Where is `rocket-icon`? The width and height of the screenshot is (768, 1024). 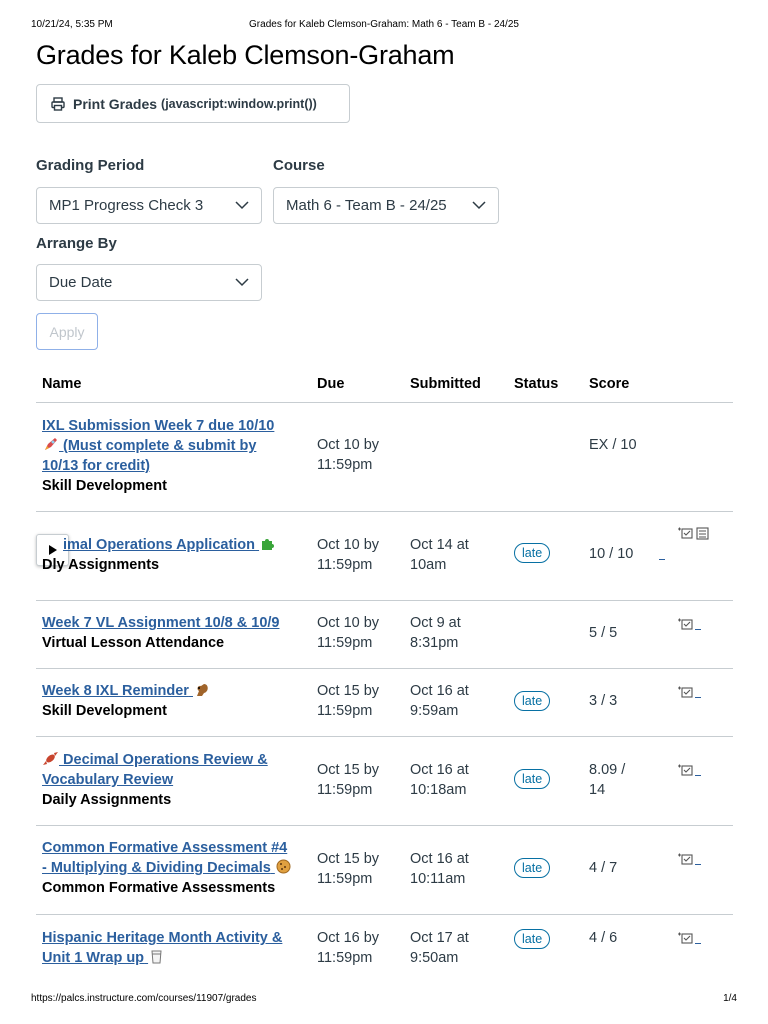
rocket-icon is located at coordinates (50, 444).